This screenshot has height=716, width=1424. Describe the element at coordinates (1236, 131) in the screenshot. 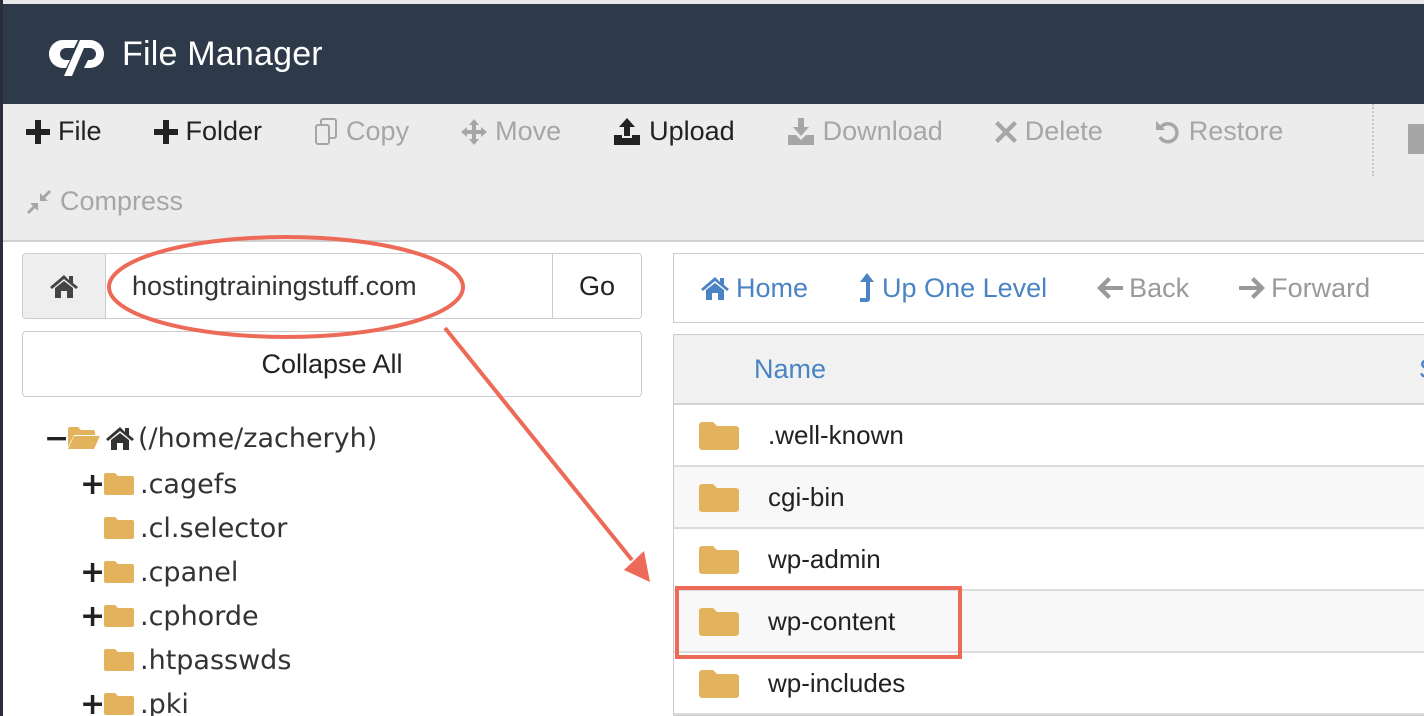

I see `restore-label: Restore` at that location.